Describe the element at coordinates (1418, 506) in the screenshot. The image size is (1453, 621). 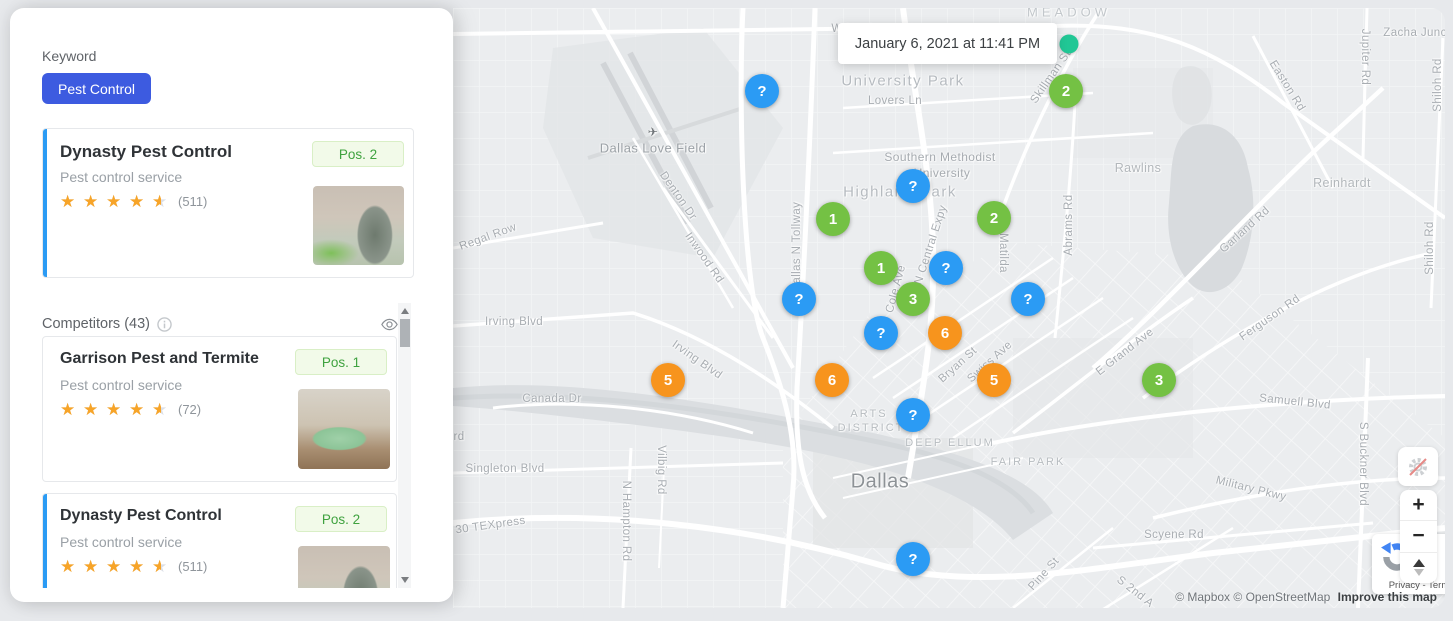
I see `zoom-in-button: +` at that location.